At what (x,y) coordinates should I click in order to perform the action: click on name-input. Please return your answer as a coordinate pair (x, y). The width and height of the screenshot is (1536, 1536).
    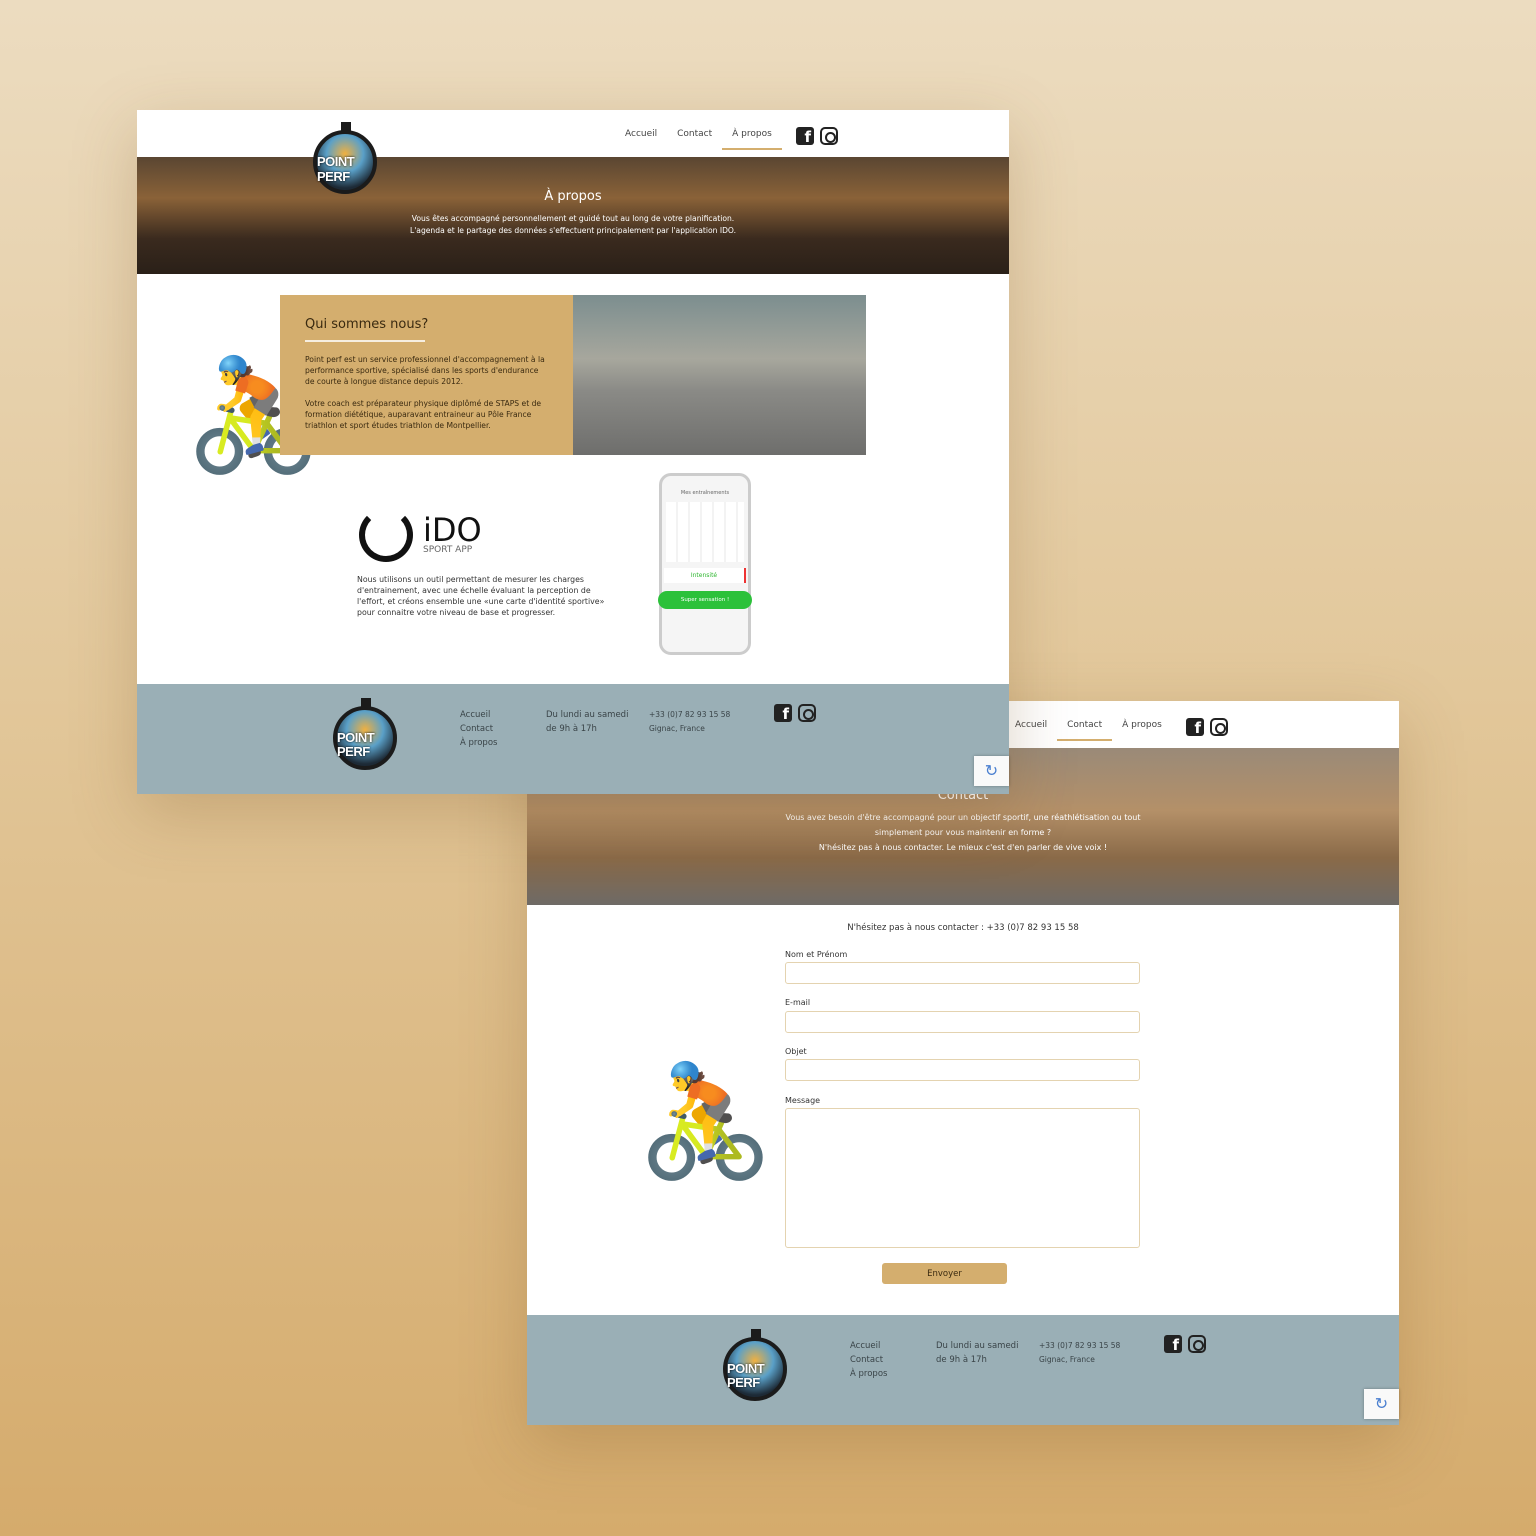
    Looking at the image, I should click on (962, 973).